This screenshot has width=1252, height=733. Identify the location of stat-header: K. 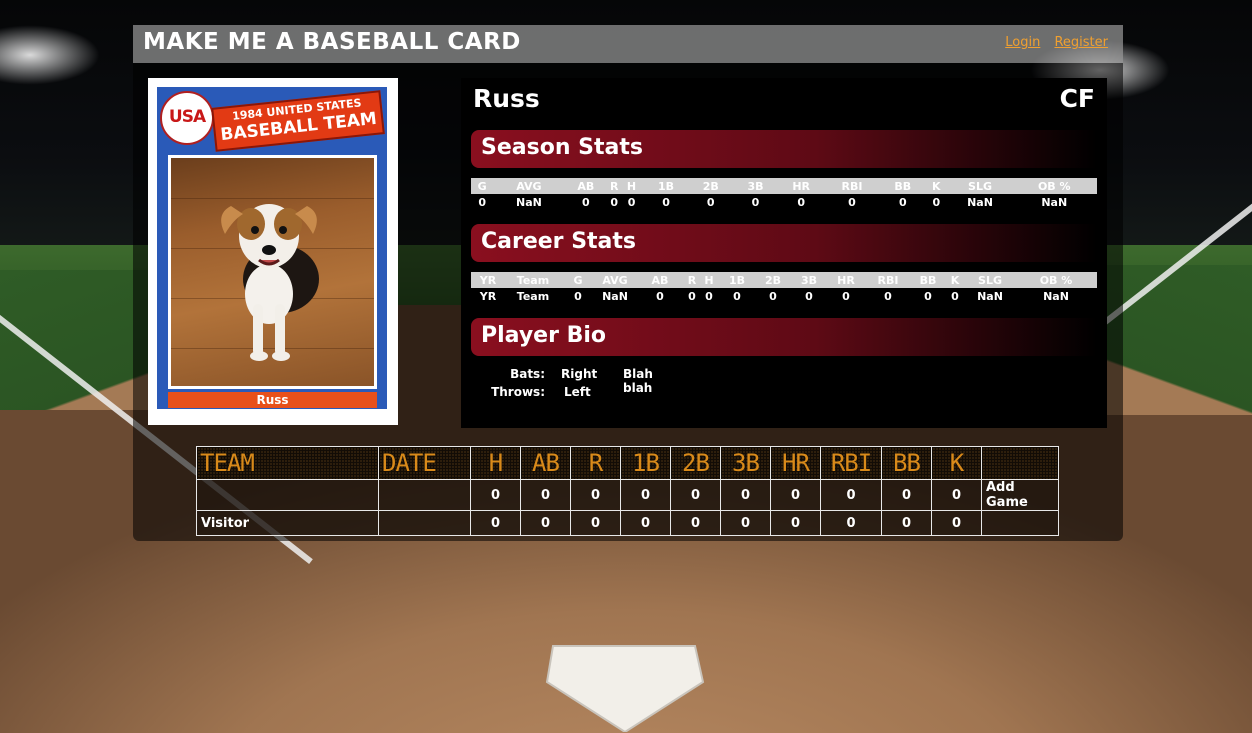
(955, 280).